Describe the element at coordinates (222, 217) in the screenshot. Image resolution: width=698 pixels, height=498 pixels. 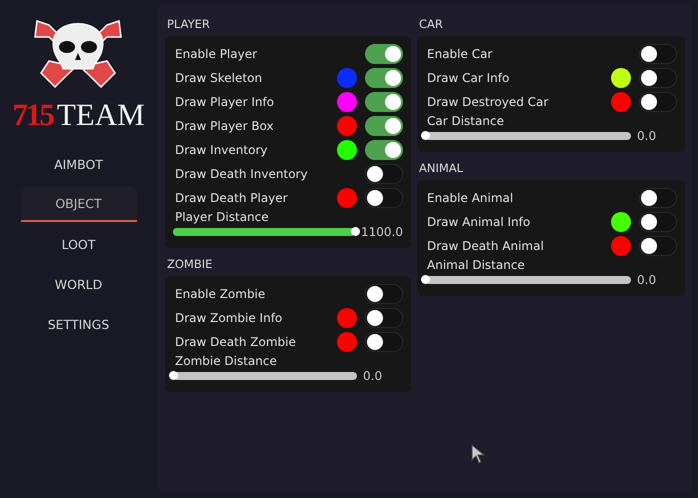
I see `slider-label: Player Distance` at that location.